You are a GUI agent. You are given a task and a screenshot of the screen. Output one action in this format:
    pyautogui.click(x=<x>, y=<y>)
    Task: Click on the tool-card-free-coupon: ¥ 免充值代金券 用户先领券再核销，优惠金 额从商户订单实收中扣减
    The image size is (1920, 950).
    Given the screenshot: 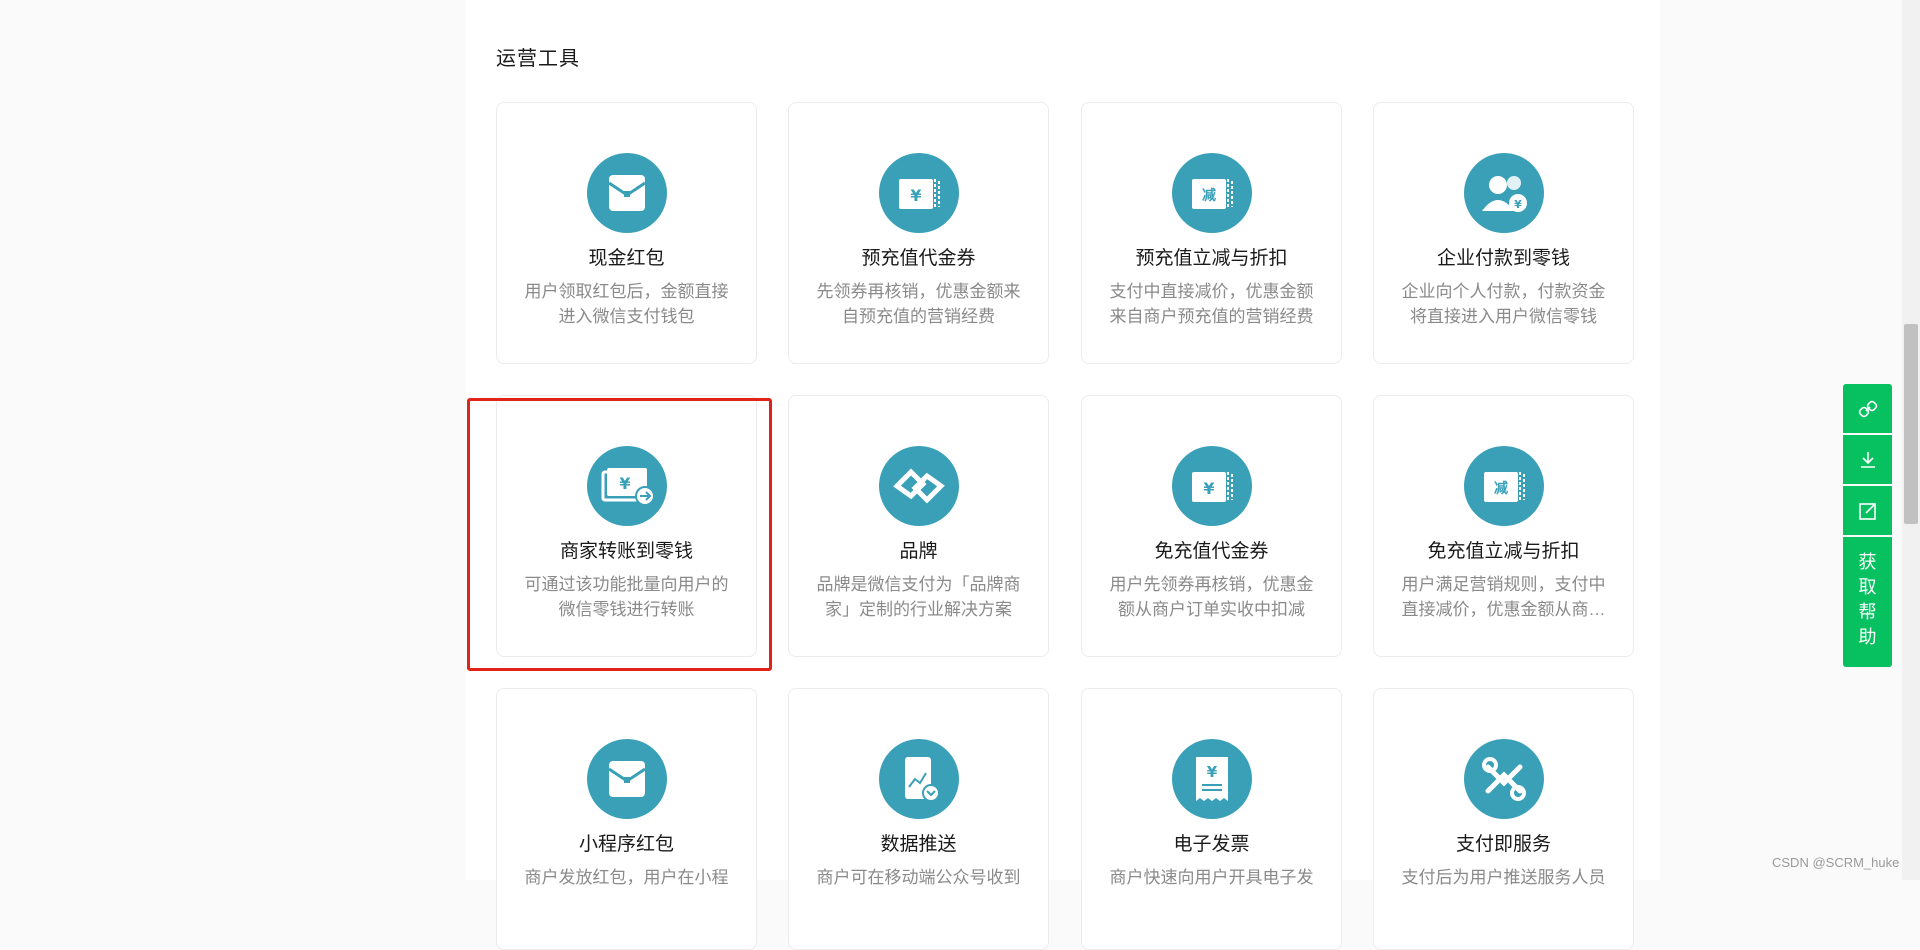 What is the action you would take?
    pyautogui.click(x=1211, y=526)
    